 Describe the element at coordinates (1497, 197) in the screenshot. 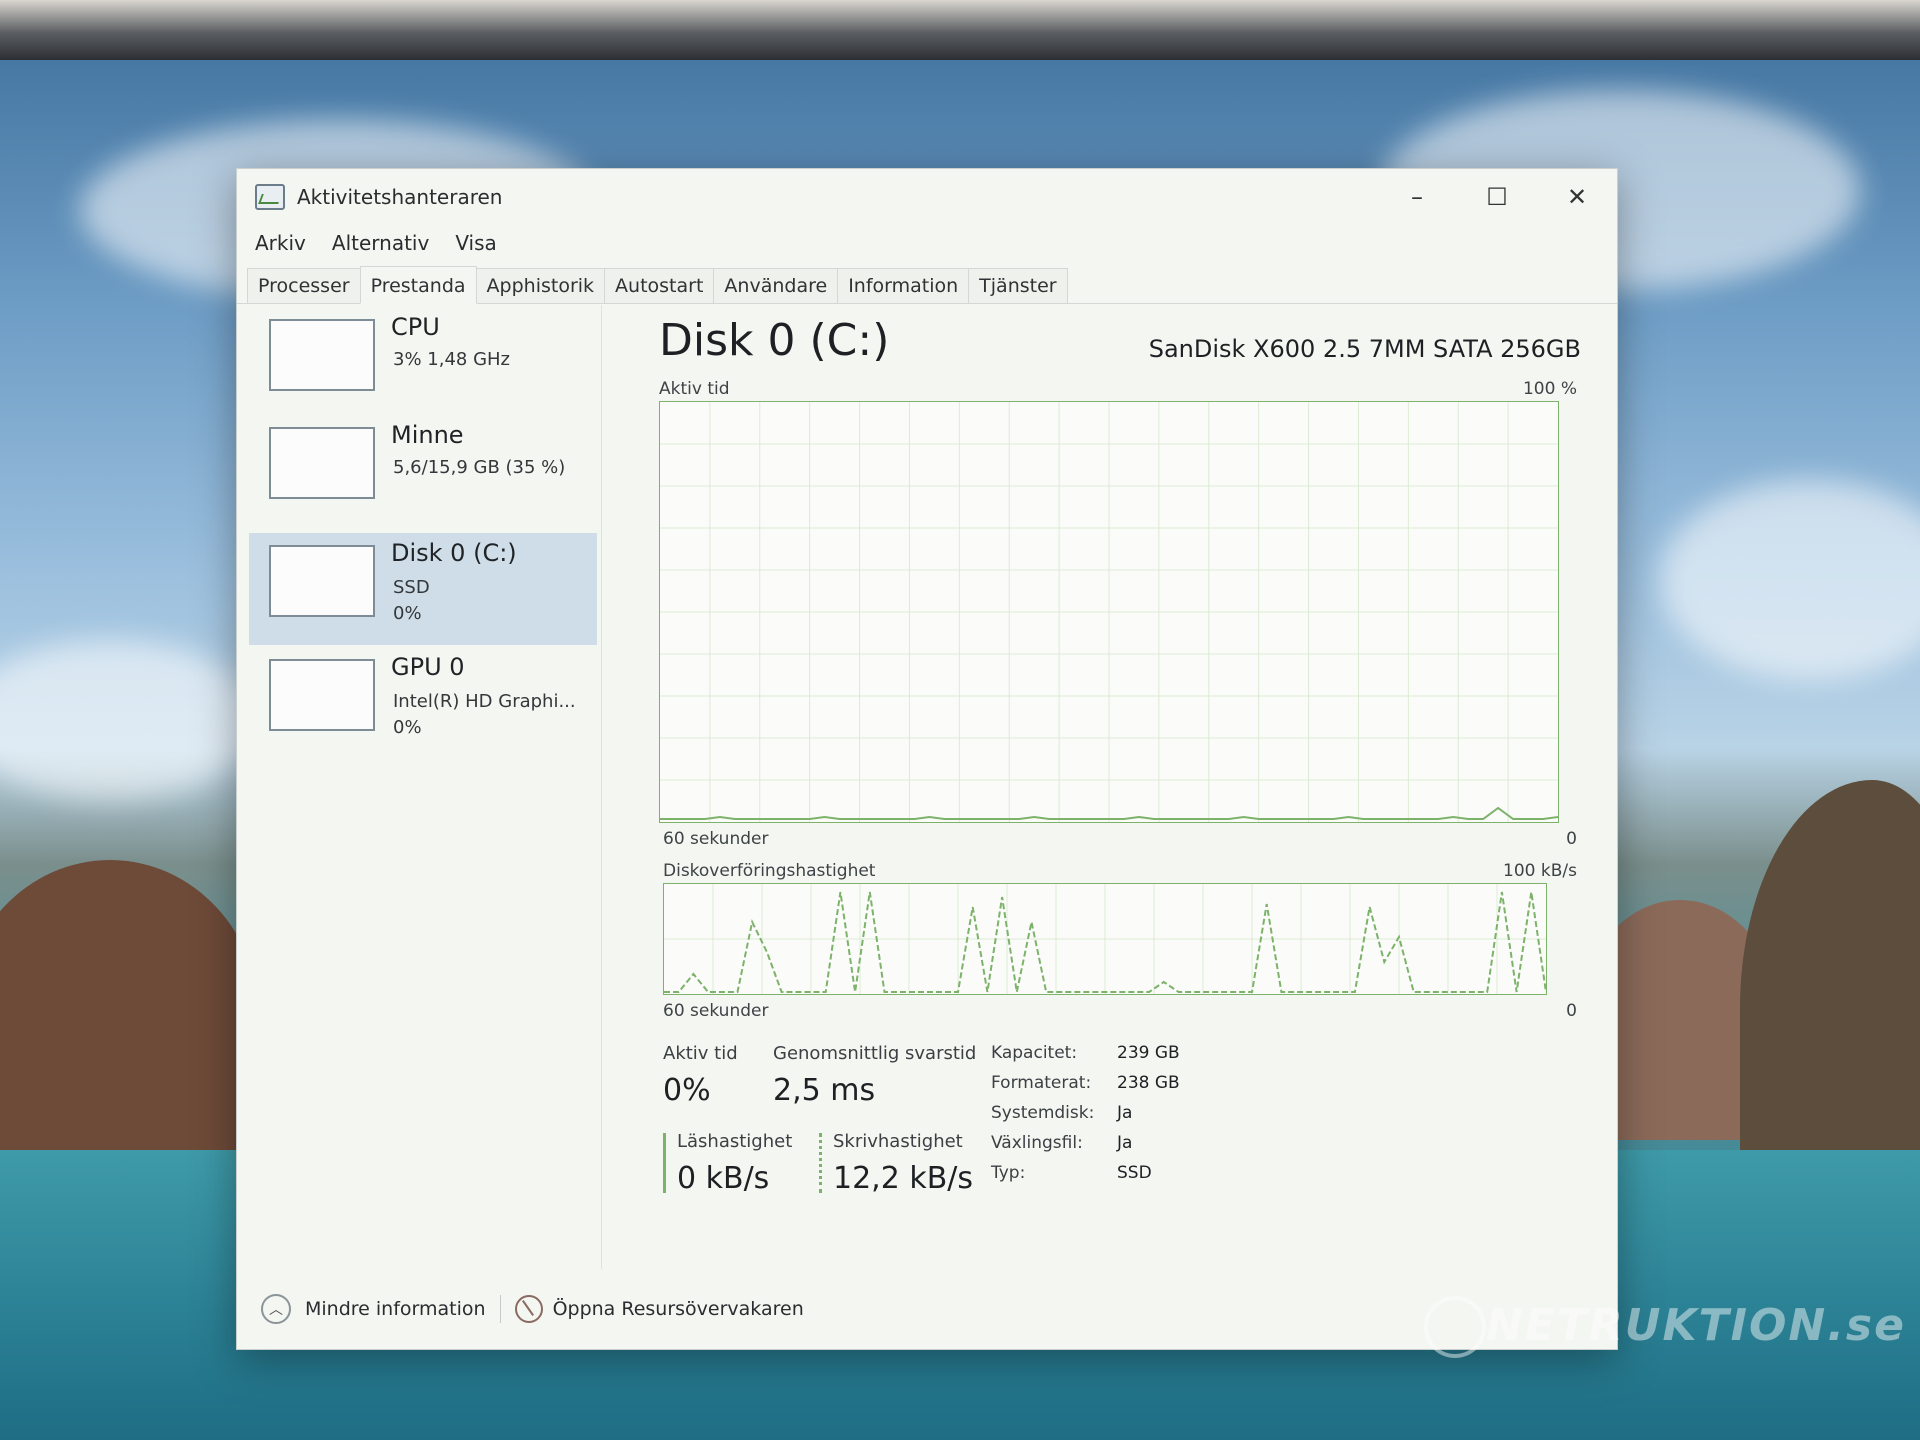

I see `maximize-button: ☐` at that location.